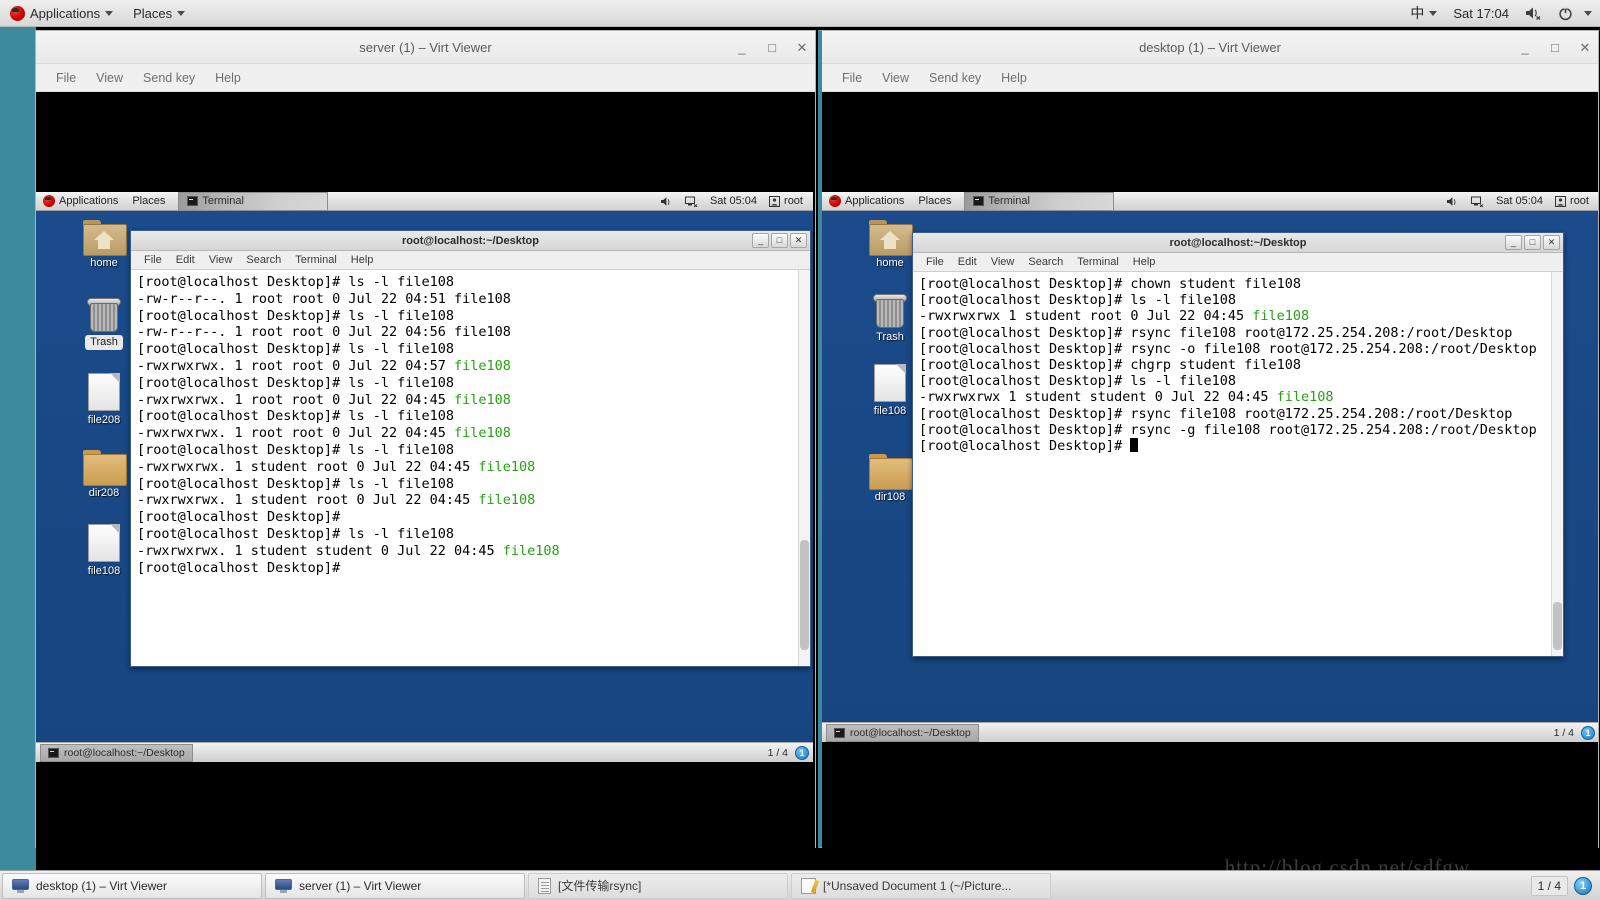 The width and height of the screenshot is (1600, 900). What do you see at coordinates (104, 420) in the screenshot?
I see `desktop-icon-label: file208` at bounding box center [104, 420].